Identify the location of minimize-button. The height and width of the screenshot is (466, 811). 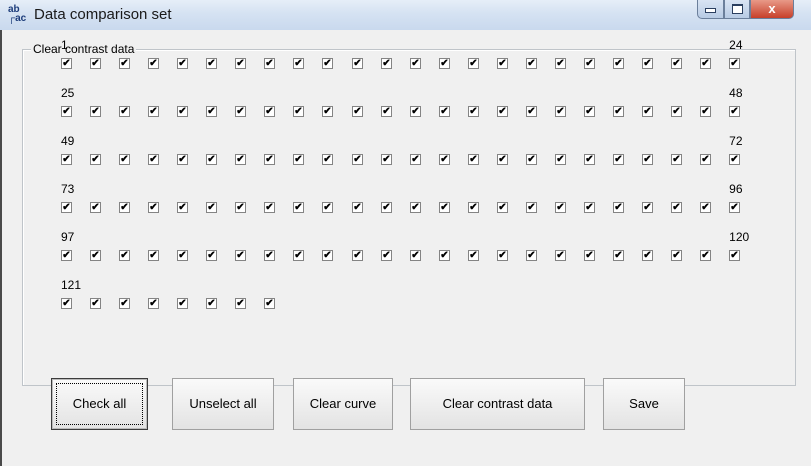
(710, 9).